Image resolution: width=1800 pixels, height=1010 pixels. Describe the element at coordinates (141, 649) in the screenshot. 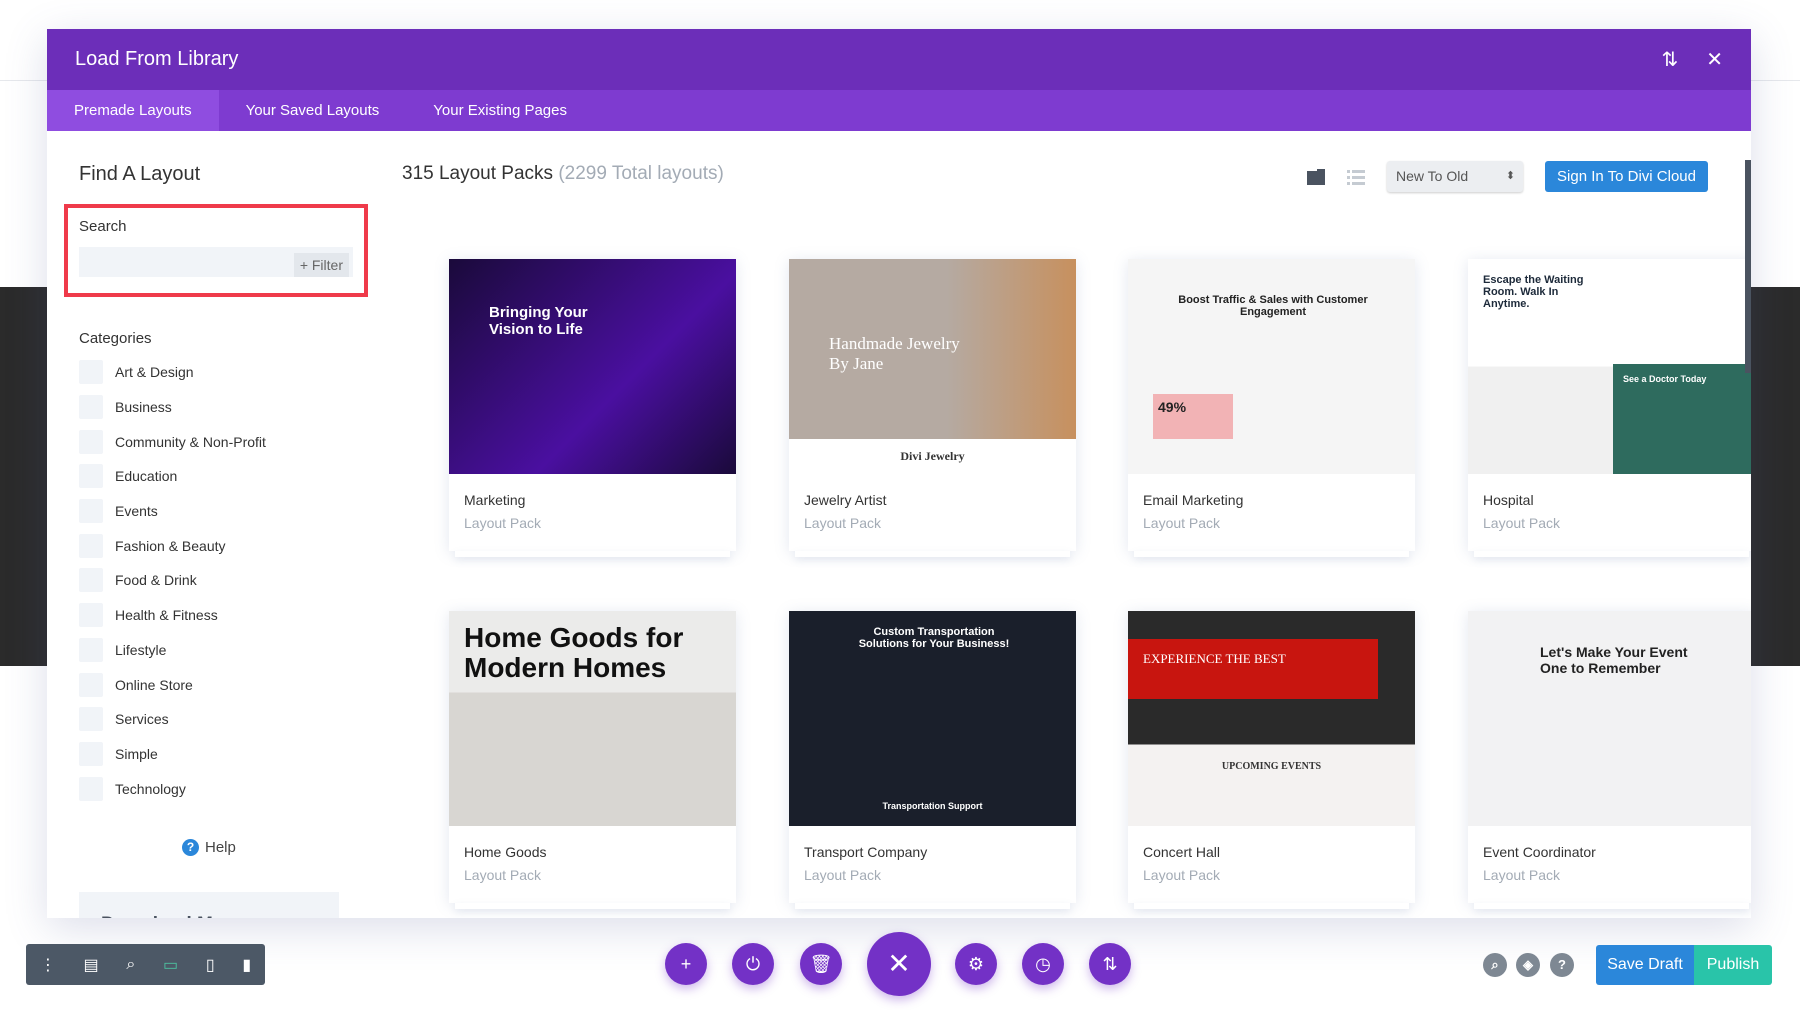

I see `category-label: Lifestyle` at that location.